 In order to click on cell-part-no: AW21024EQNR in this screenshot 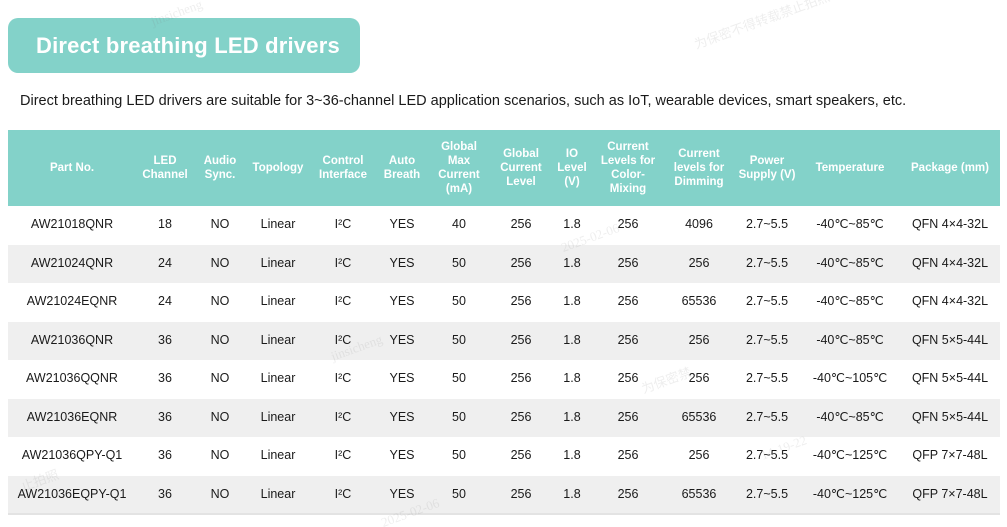, I will do `click(72, 301)`.